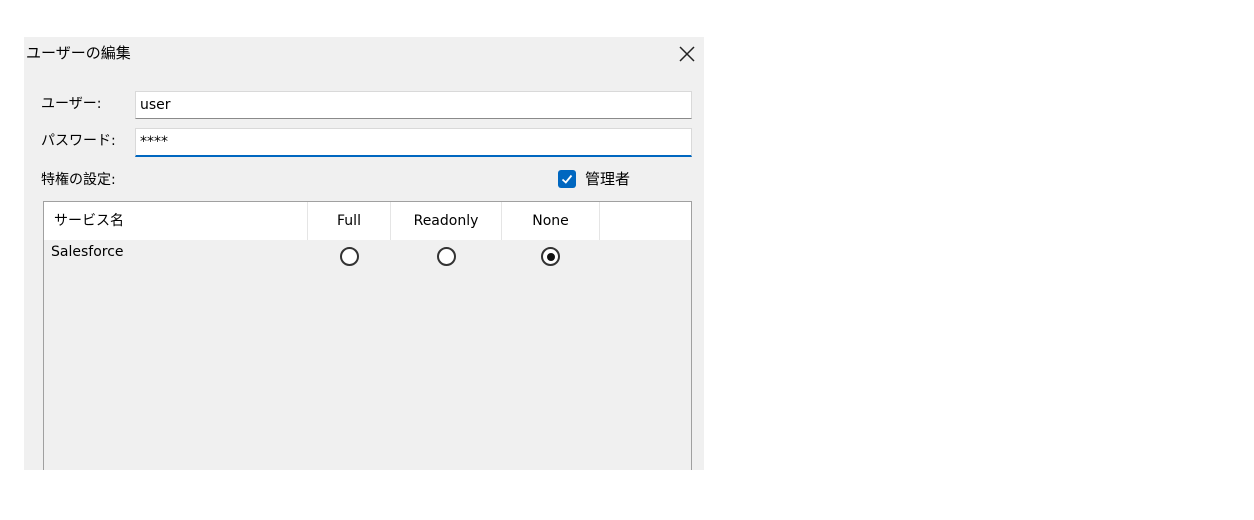 The image size is (1254, 520). What do you see at coordinates (78, 180) in the screenshot?
I see `privileges-label: 特権の設定:` at bounding box center [78, 180].